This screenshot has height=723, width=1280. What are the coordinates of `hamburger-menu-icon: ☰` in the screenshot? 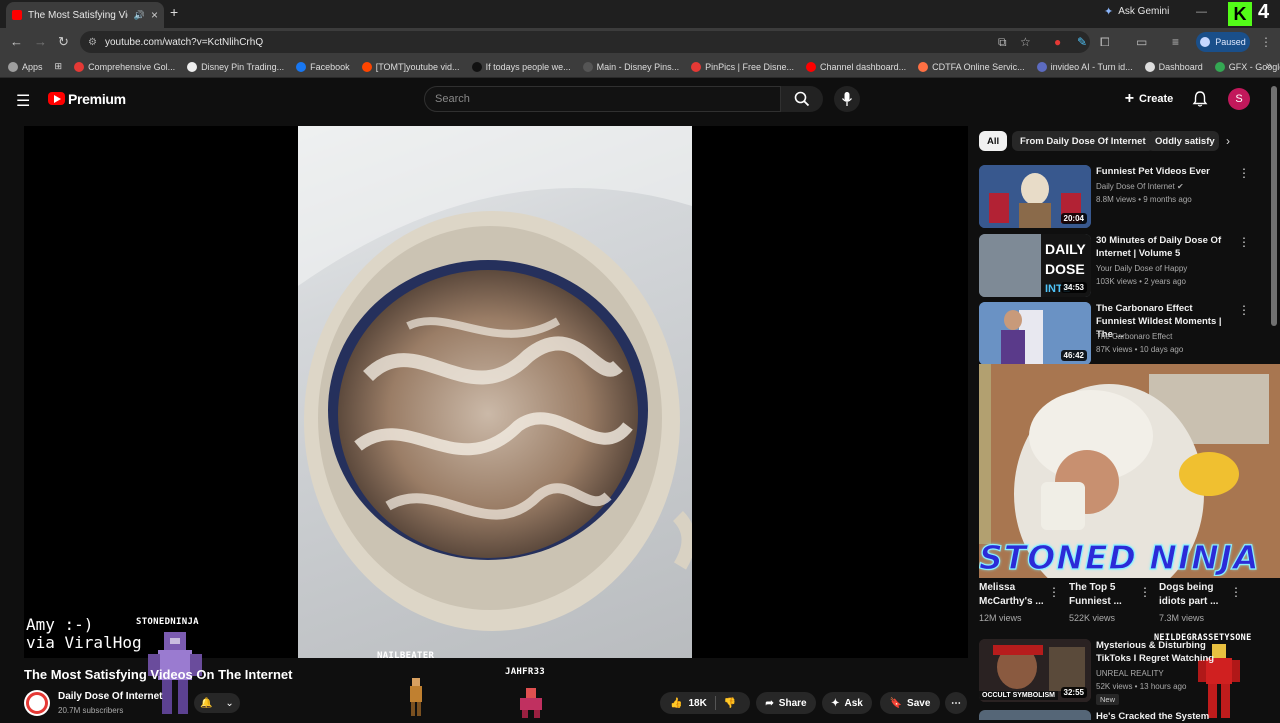 It's located at (23, 101).